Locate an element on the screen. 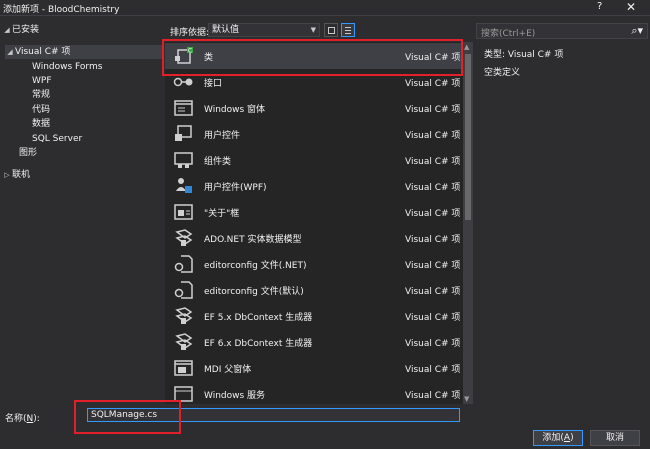 This screenshot has height=449, width=650. tree-node-data: 数据 is located at coordinates (41, 124).